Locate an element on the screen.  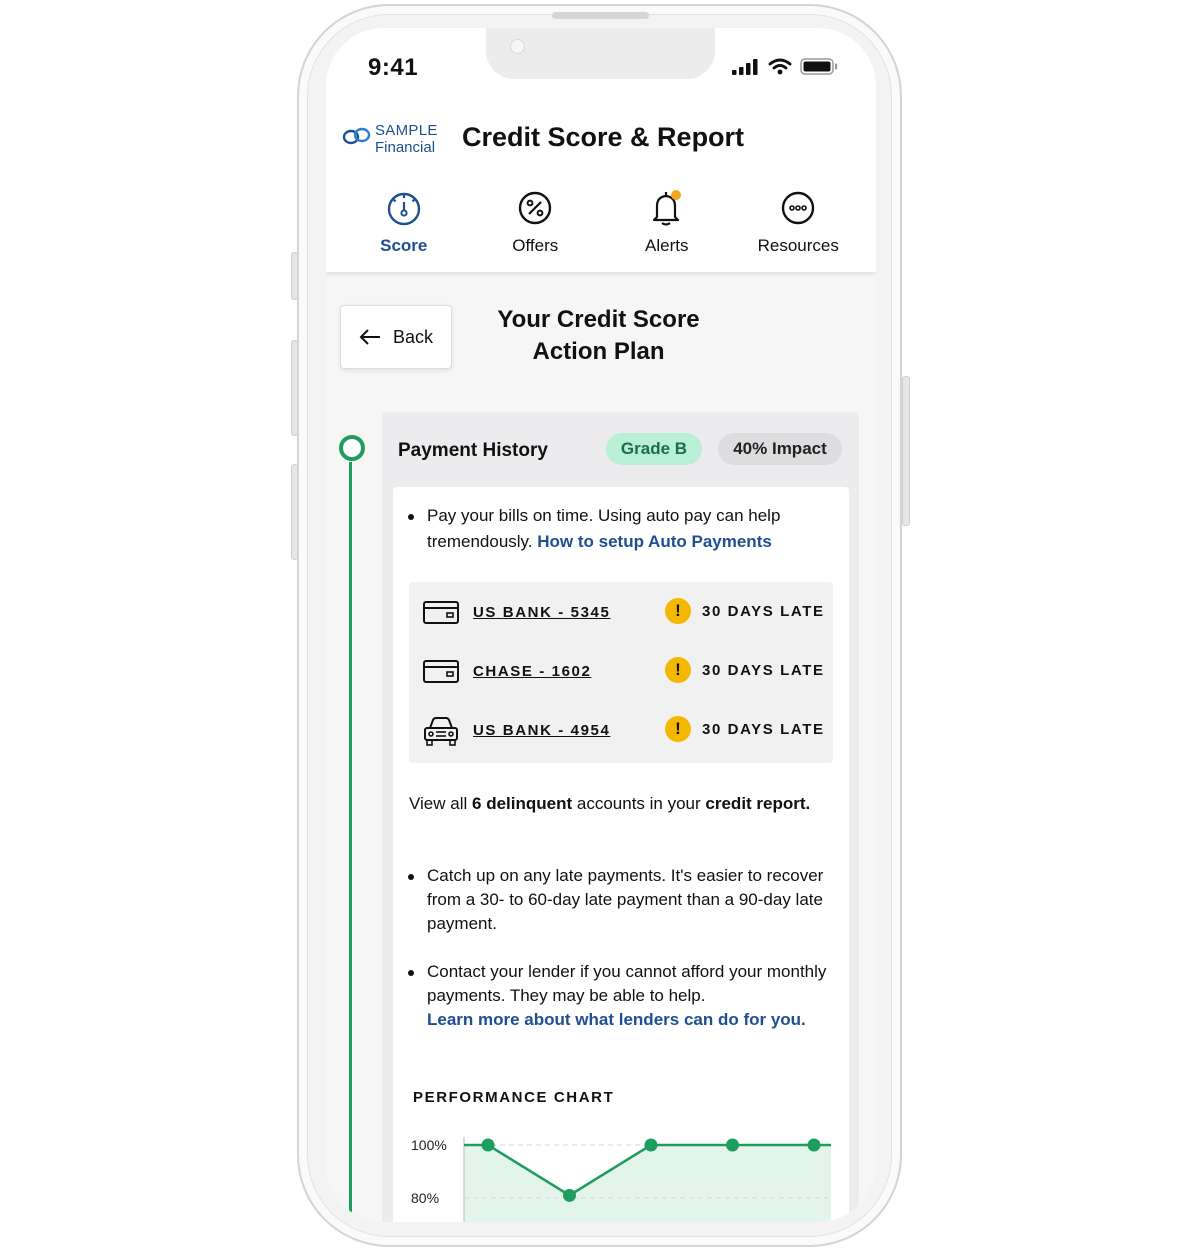
impact-badge: 40% Impact is located at coordinates (780, 449).